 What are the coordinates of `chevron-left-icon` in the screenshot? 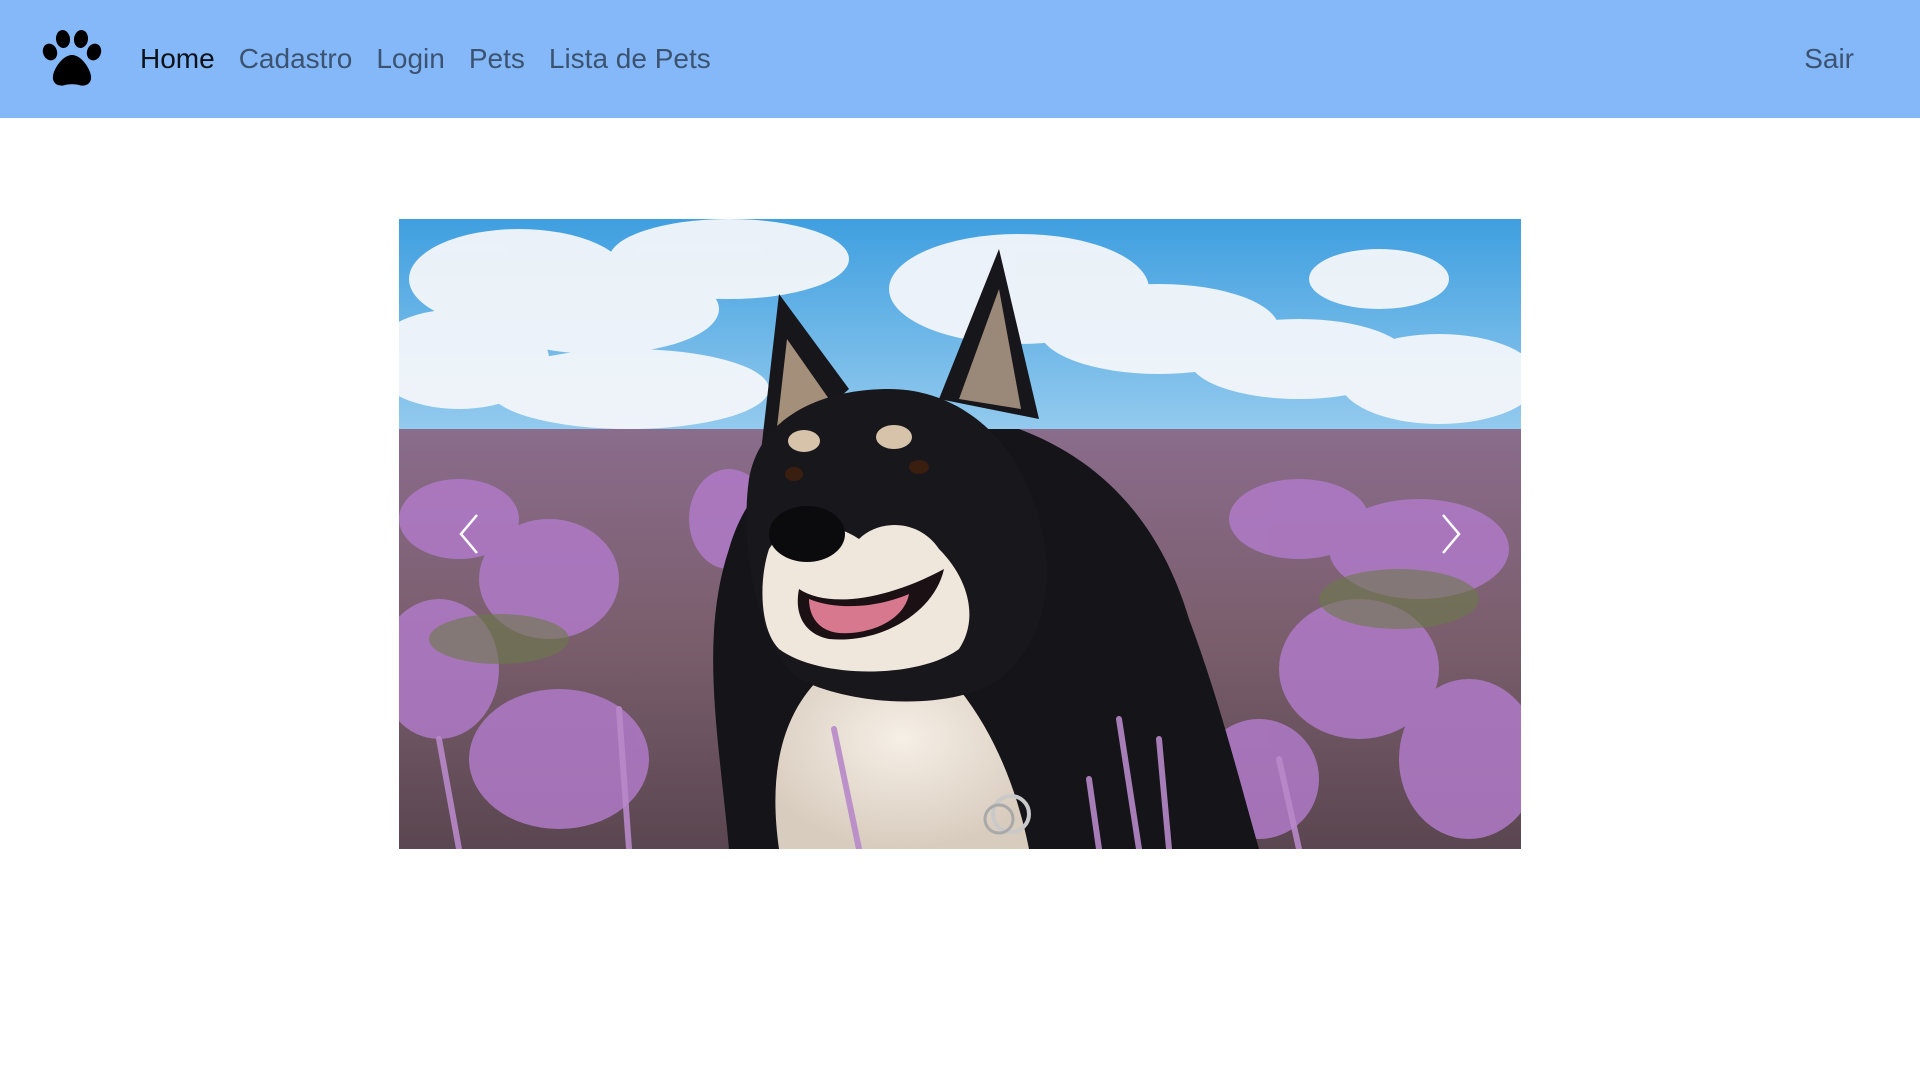 It's located at (468, 534).